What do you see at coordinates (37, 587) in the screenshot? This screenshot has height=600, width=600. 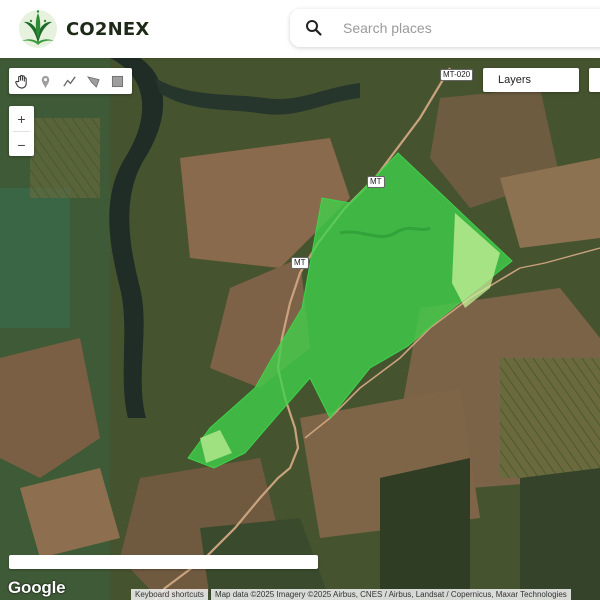 I see `google-logo: Google` at bounding box center [37, 587].